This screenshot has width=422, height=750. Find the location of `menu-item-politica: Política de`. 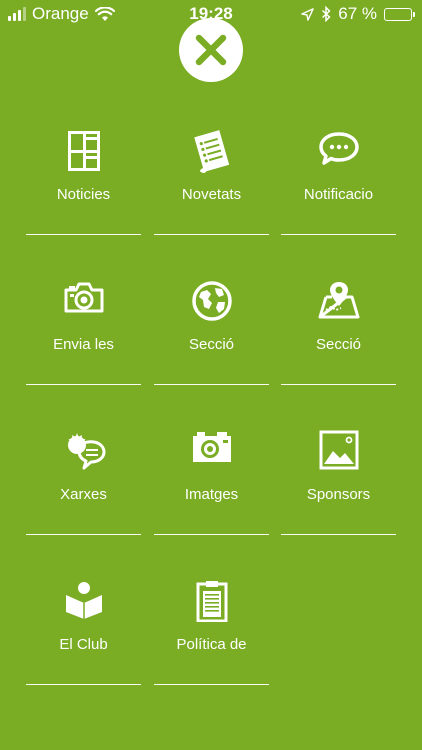

menu-item-politica: Política de is located at coordinates (211, 631).